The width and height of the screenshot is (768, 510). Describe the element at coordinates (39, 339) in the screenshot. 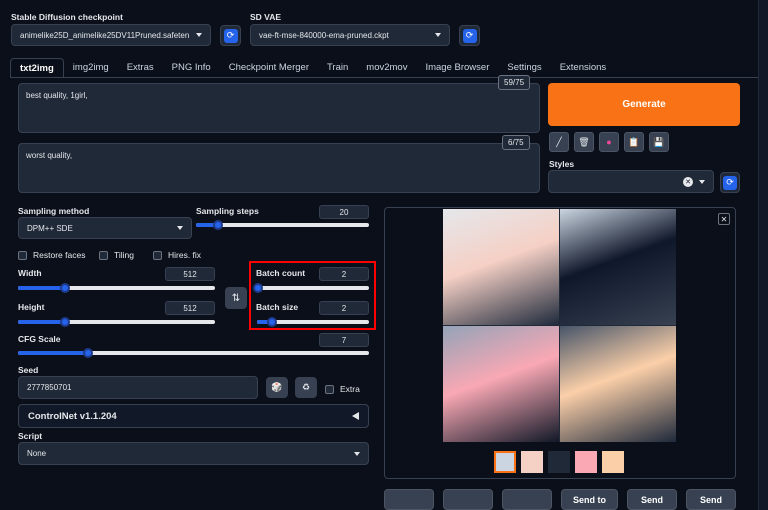

I see `cfg-scale-label: CFG Scale` at that location.